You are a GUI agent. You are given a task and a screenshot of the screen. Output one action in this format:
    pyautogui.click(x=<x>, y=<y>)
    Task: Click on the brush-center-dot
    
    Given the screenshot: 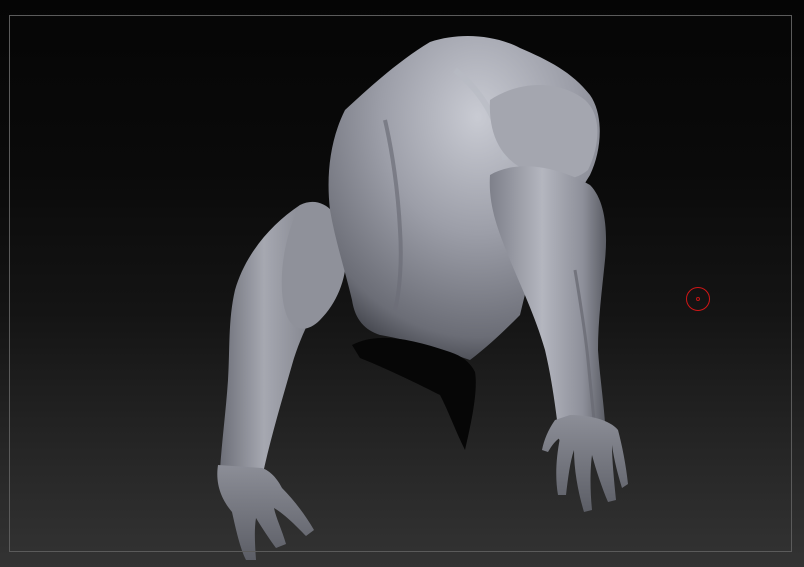 What is the action you would take?
    pyautogui.click(x=698, y=299)
    